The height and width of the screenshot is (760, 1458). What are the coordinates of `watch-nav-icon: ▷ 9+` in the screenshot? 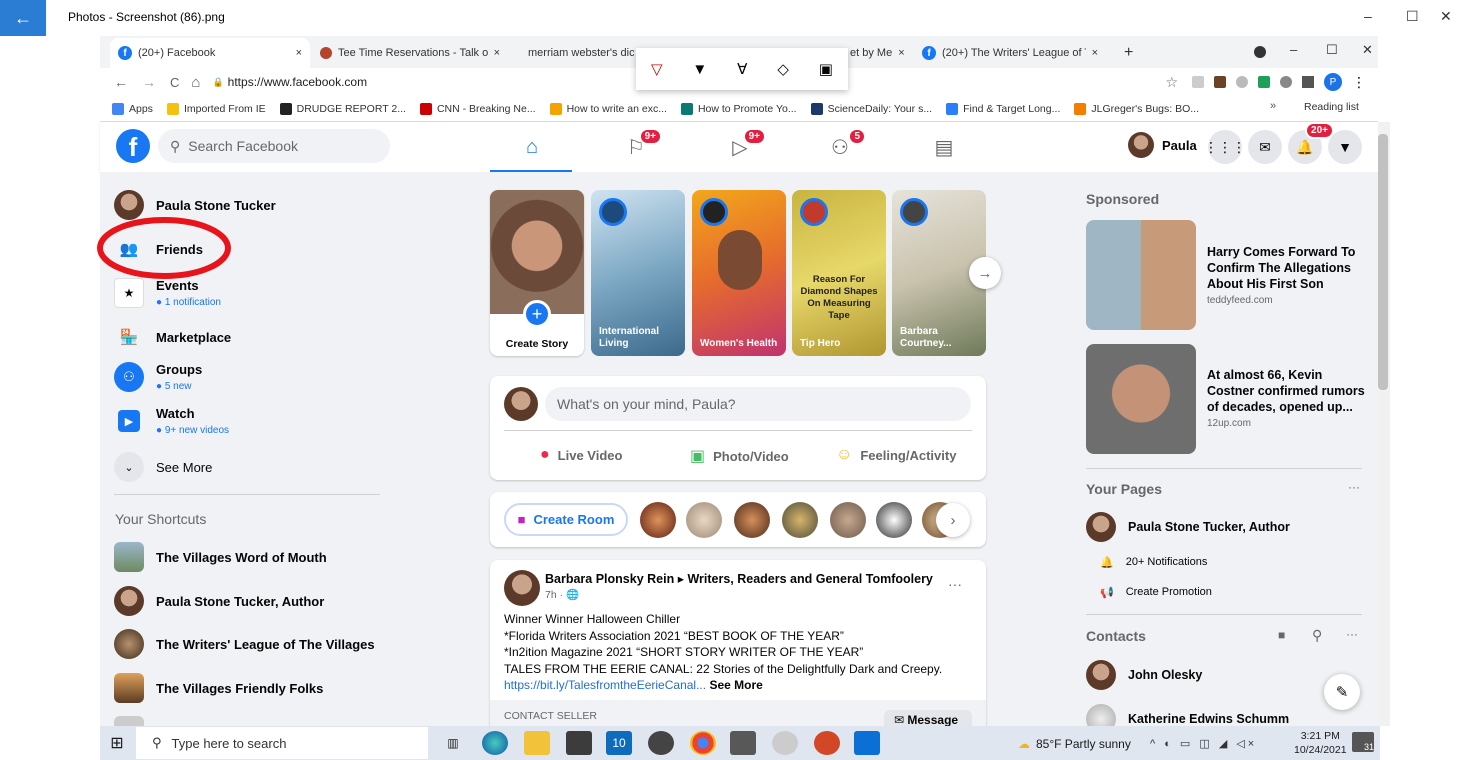 It's located at (743, 145).